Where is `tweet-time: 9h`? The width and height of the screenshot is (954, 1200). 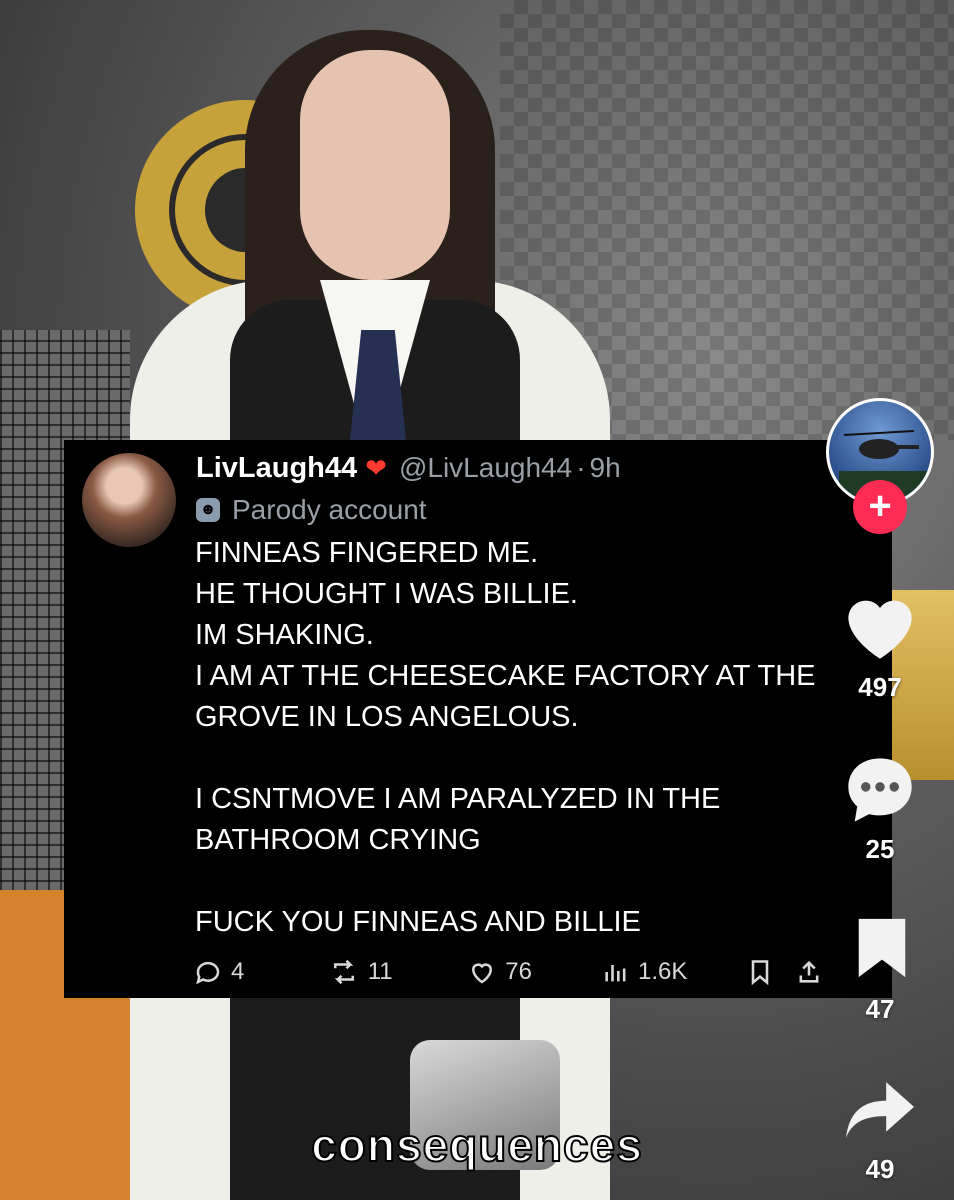
tweet-time: 9h is located at coordinates (605, 467).